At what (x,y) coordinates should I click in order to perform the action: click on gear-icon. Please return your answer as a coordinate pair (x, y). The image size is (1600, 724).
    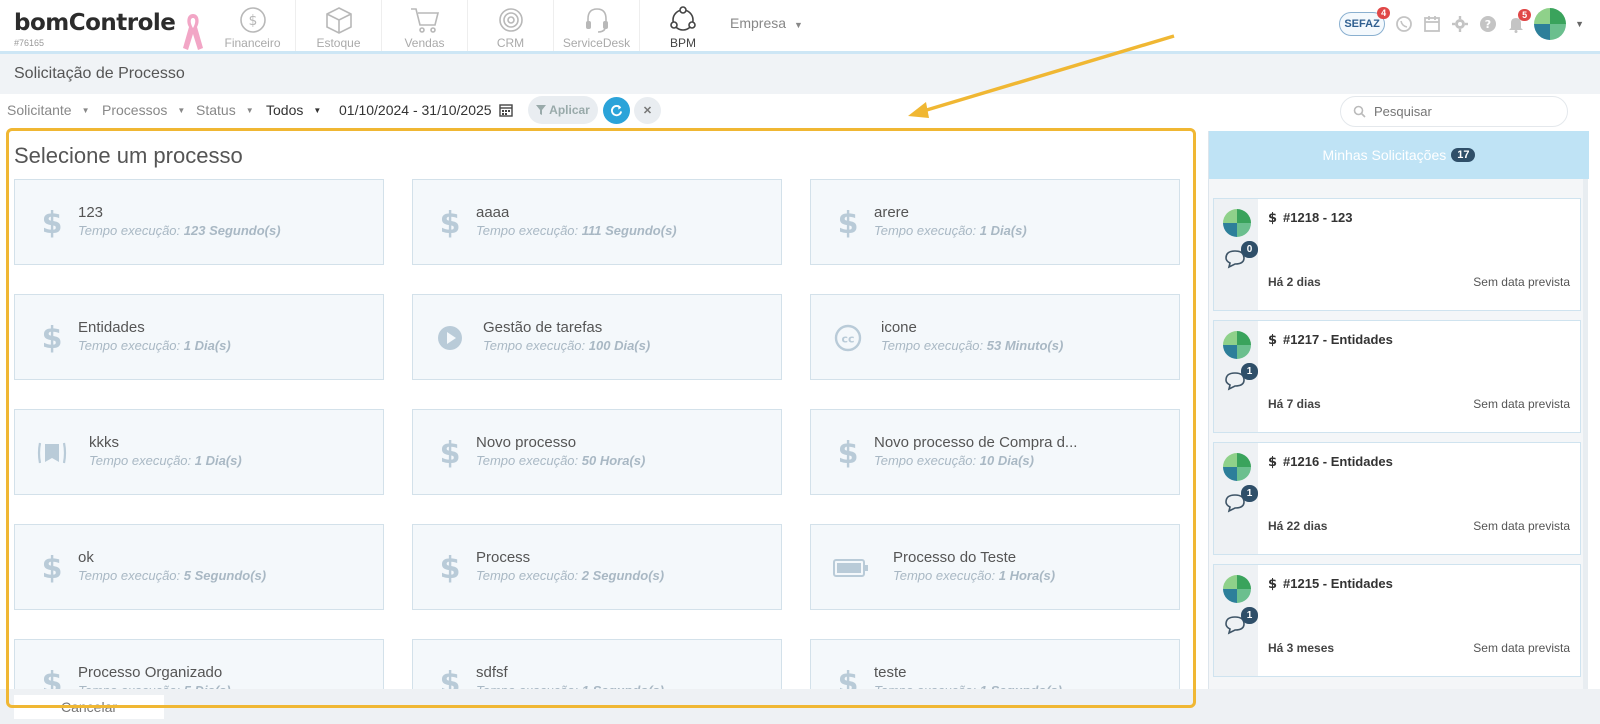
    Looking at the image, I should click on (1459, 24).